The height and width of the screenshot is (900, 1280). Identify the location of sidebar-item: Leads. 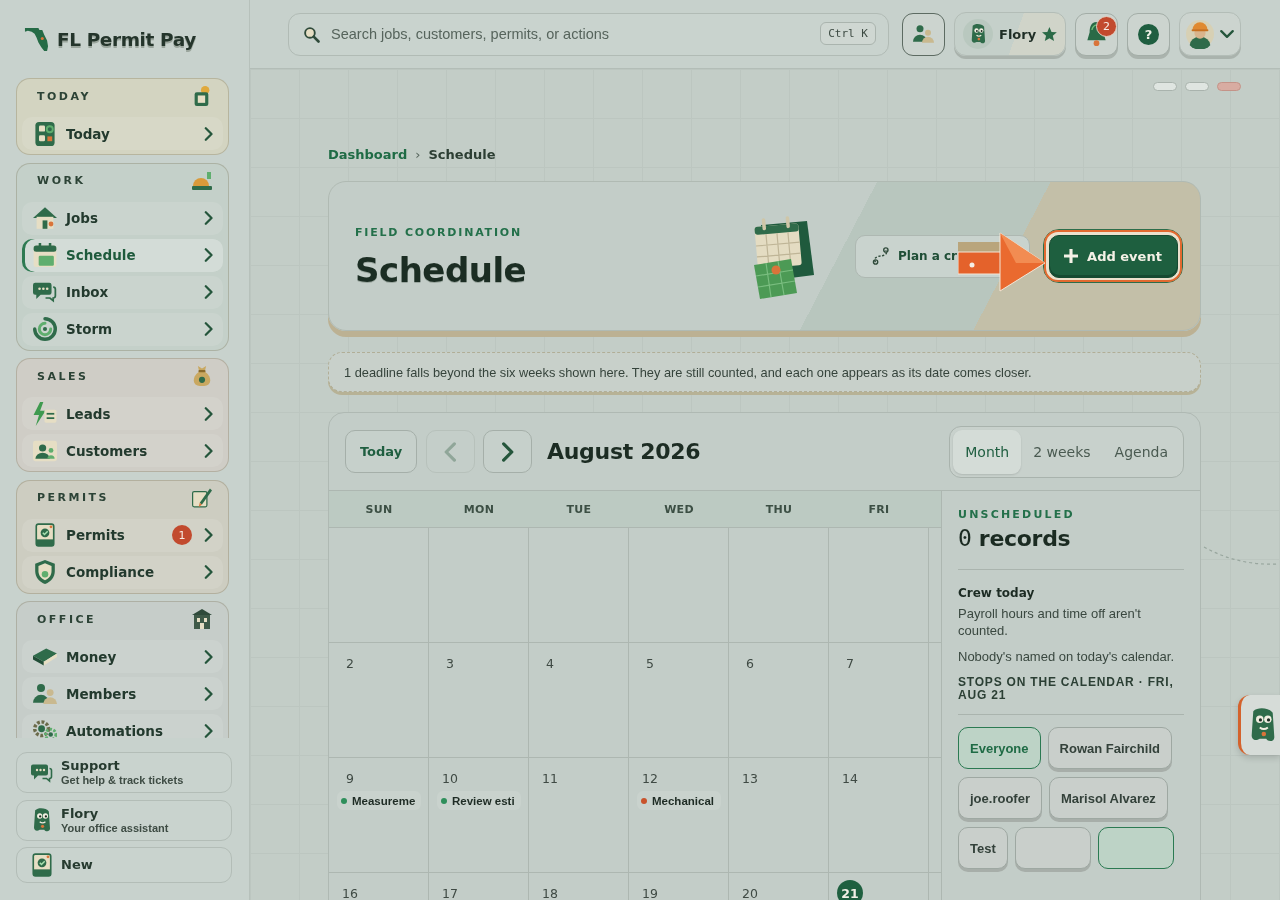
(122, 413).